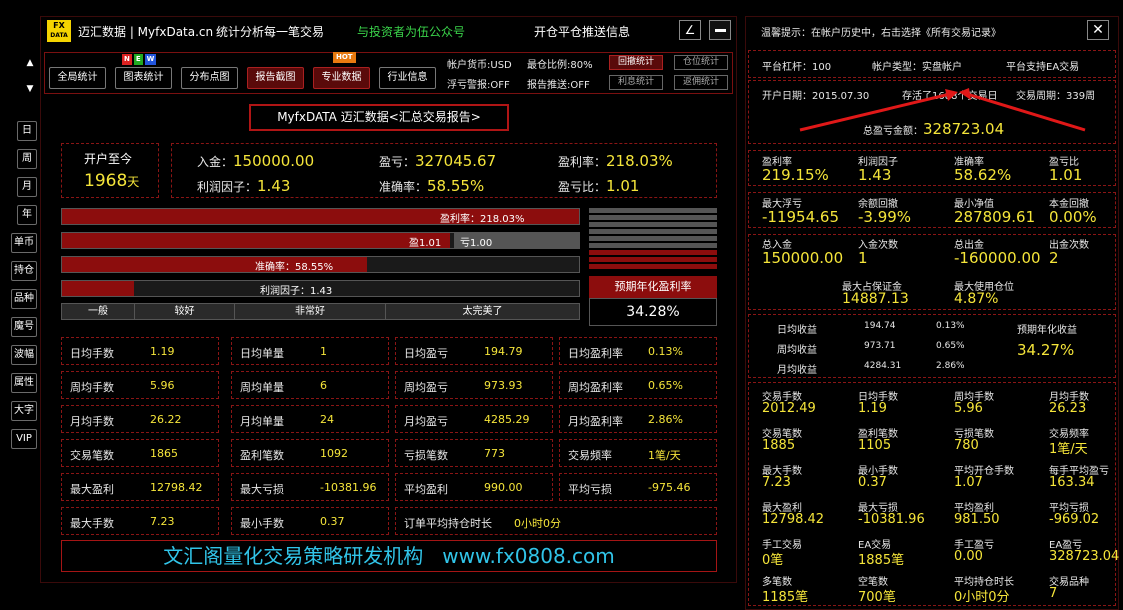 The width and height of the screenshot is (1123, 610). I want to click on right-stat-value: 328723.04, so click(1084, 556).